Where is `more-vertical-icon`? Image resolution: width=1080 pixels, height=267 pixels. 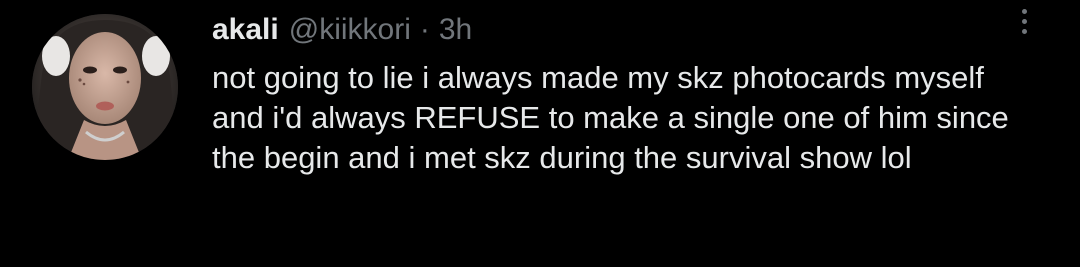
more-vertical-icon is located at coordinates (1024, 21).